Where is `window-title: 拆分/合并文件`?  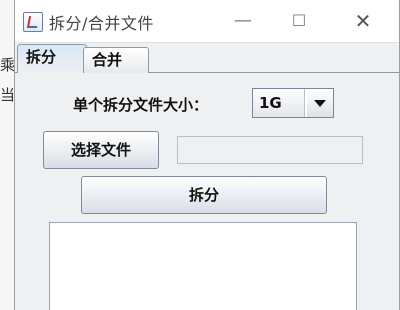 window-title: 拆分/合并文件 is located at coordinates (101, 23).